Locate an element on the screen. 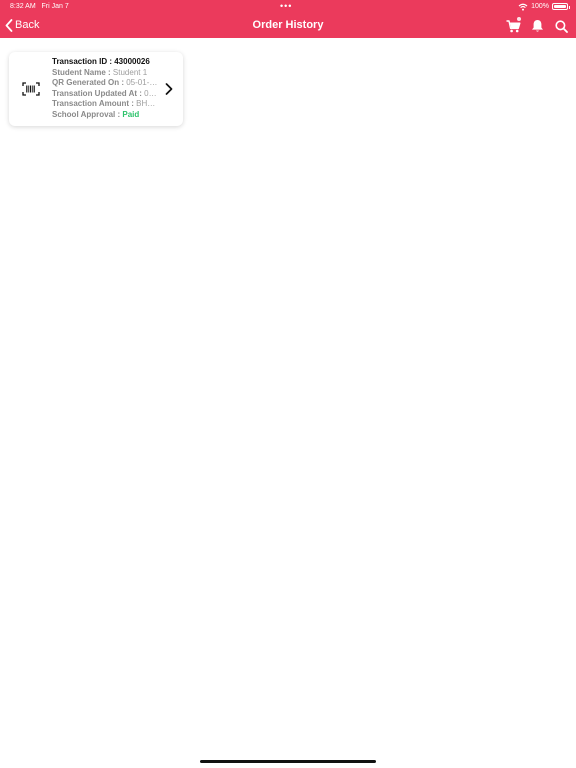  back-label: Back is located at coordinates (27, 25).